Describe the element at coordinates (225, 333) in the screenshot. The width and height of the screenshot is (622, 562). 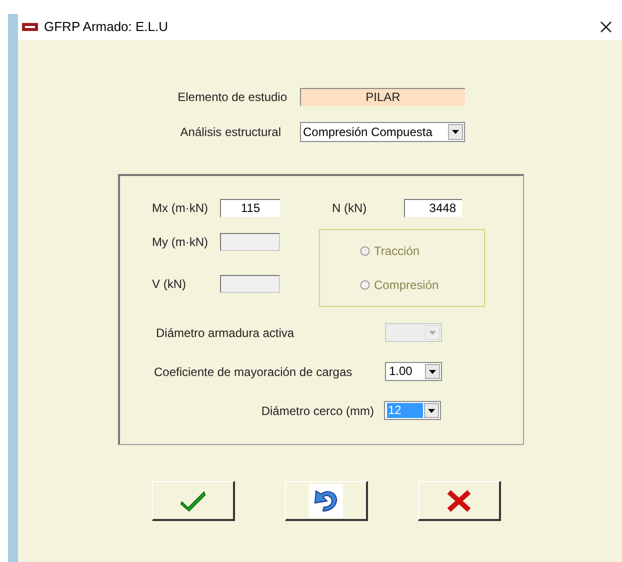
I see `field-label: Diámetro armadura activa` at that location.